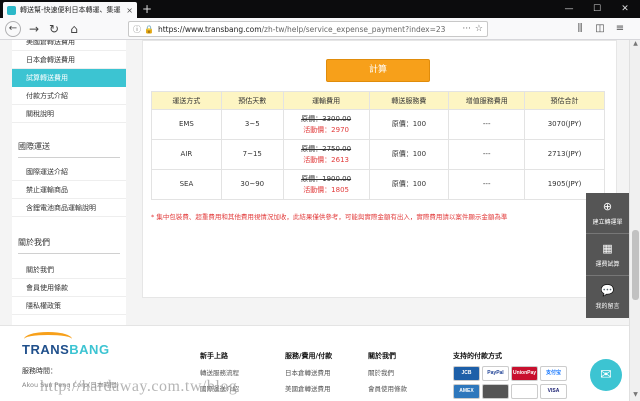  I want to click on scroll-up-arrow-icon: ▲, so click(635, 45).